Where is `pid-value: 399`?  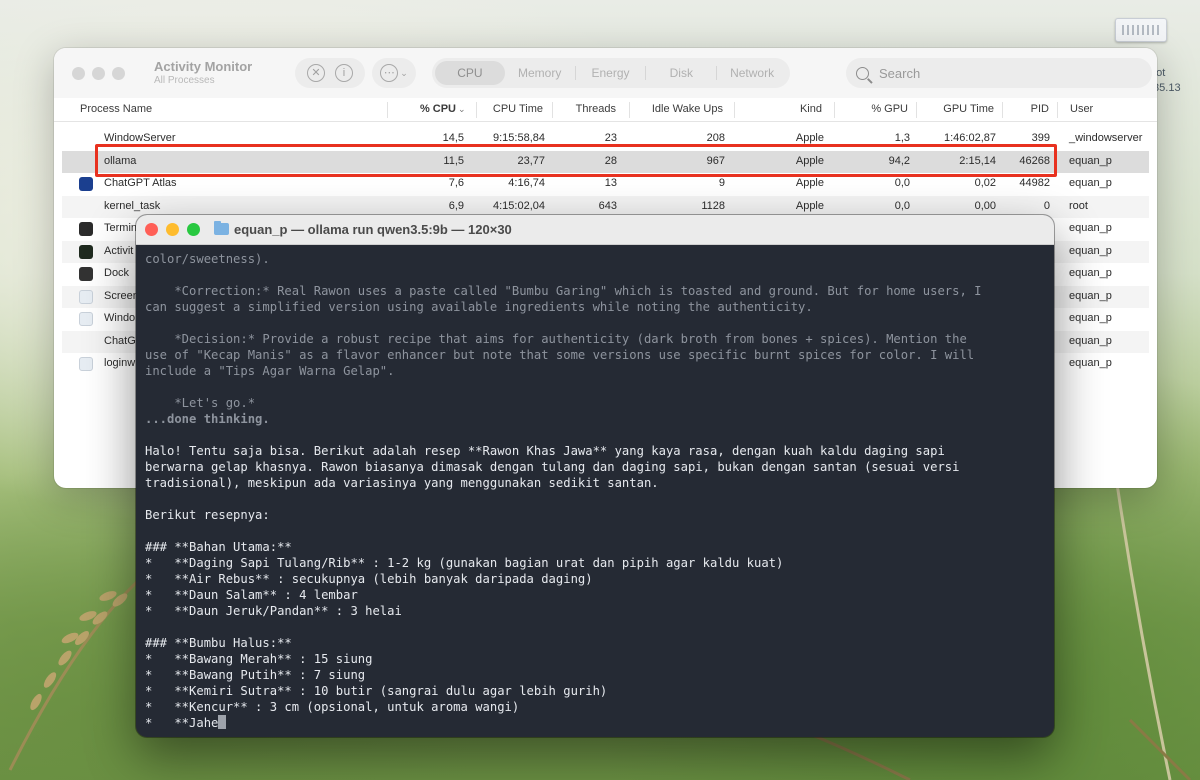
pid-value: 399 is located at coordinates (1040, 138).